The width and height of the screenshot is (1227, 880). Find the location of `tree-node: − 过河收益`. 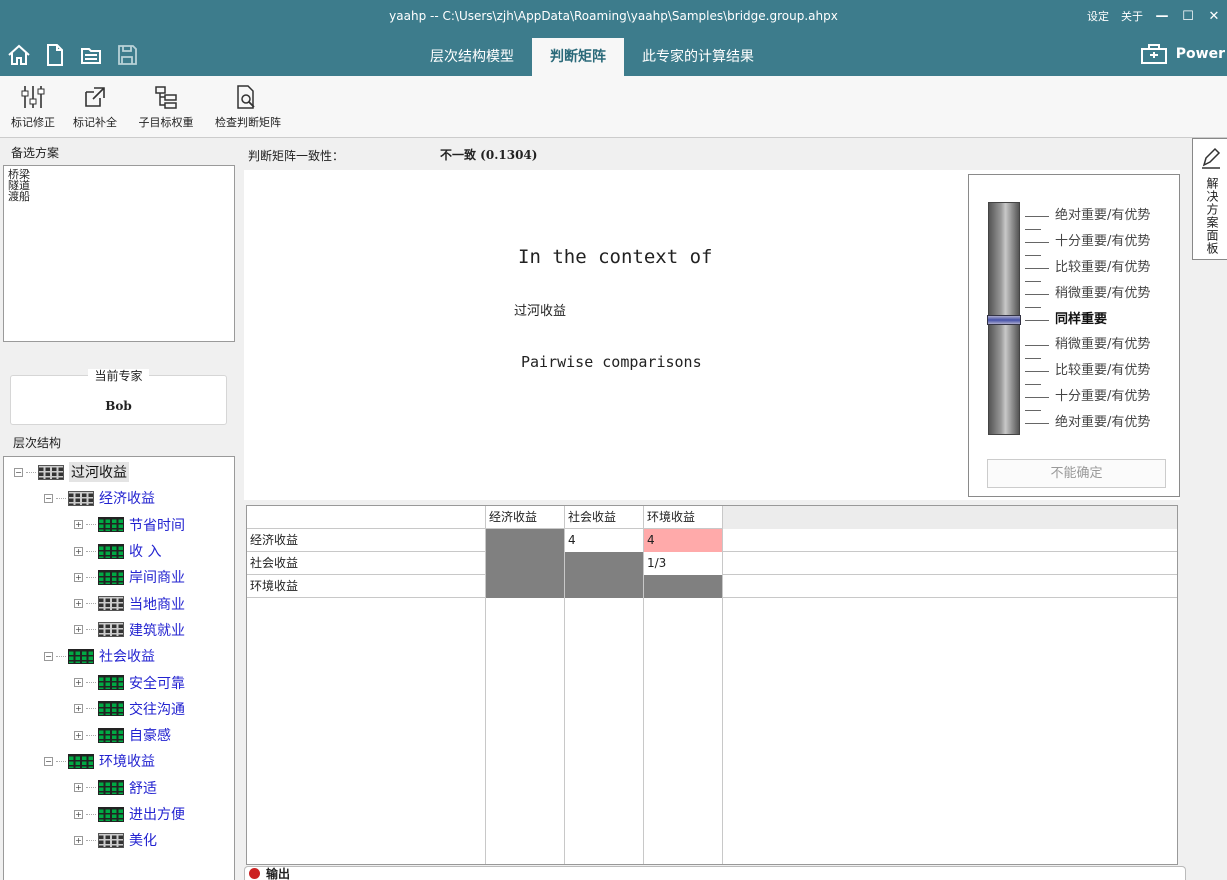

tree-node: − 过河收益 is located at coordinates (119, 472).